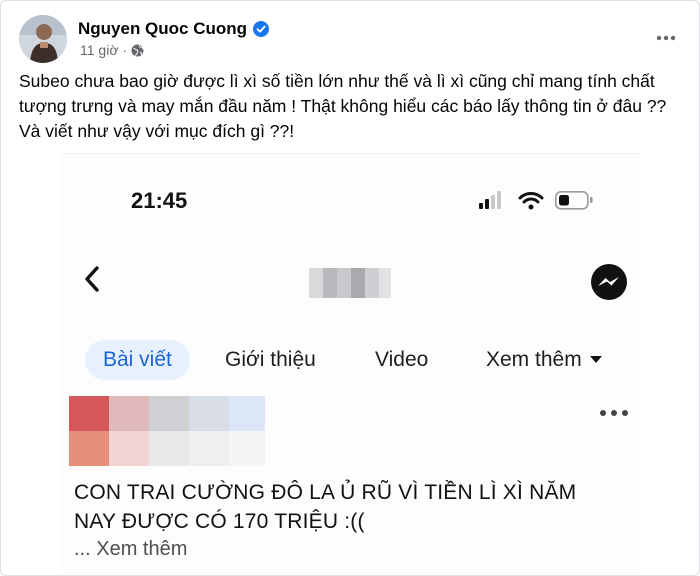  I want to click on profile-tabs: Bài viết Giới thiệu Video Xem thêm, so click(350, 359).